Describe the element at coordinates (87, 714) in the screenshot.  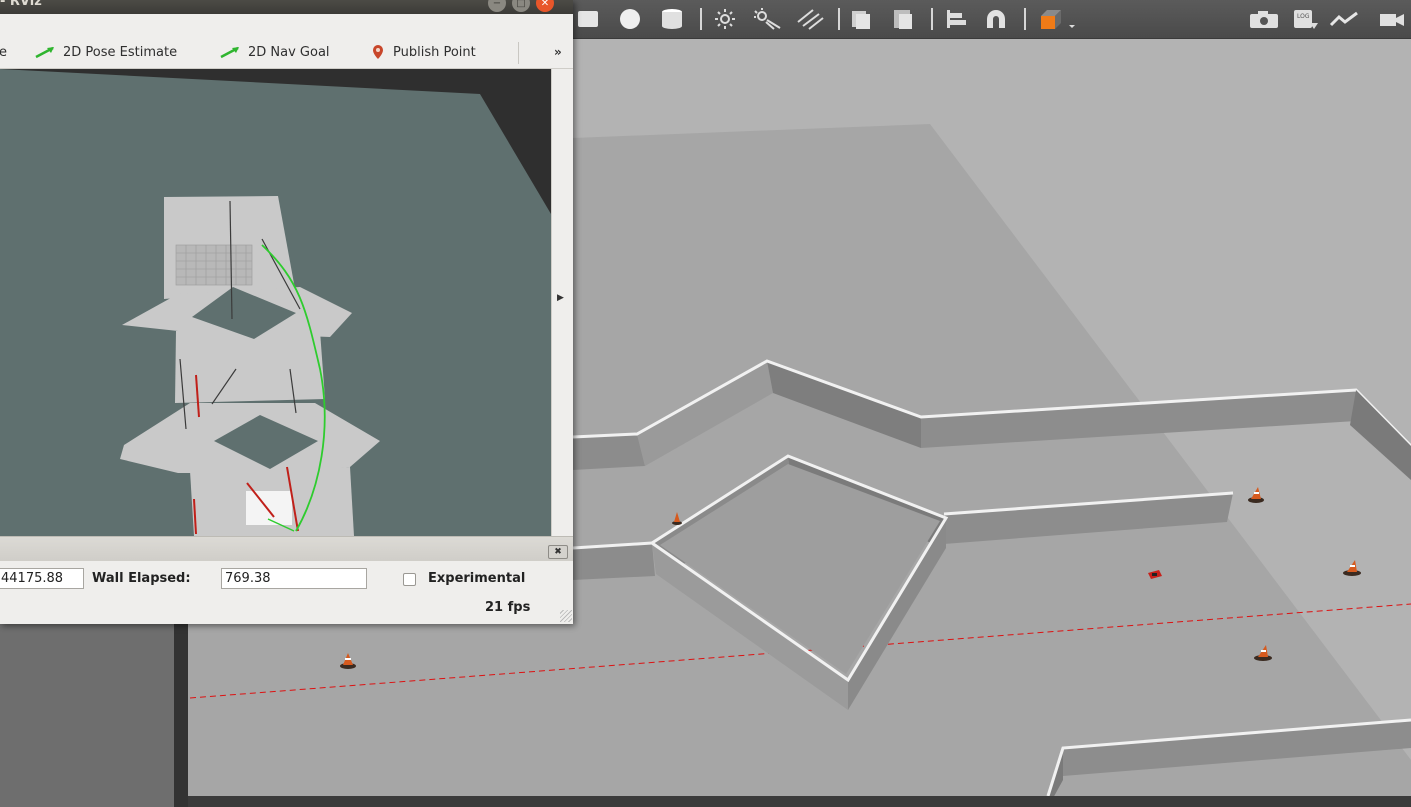
I see `gazebo-left-panel` at that location.